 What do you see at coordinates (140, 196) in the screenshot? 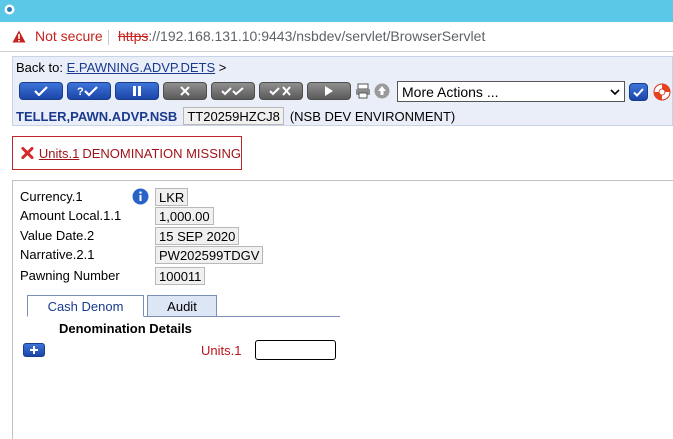
I see `info-icon` at bounding box center [140, 196].